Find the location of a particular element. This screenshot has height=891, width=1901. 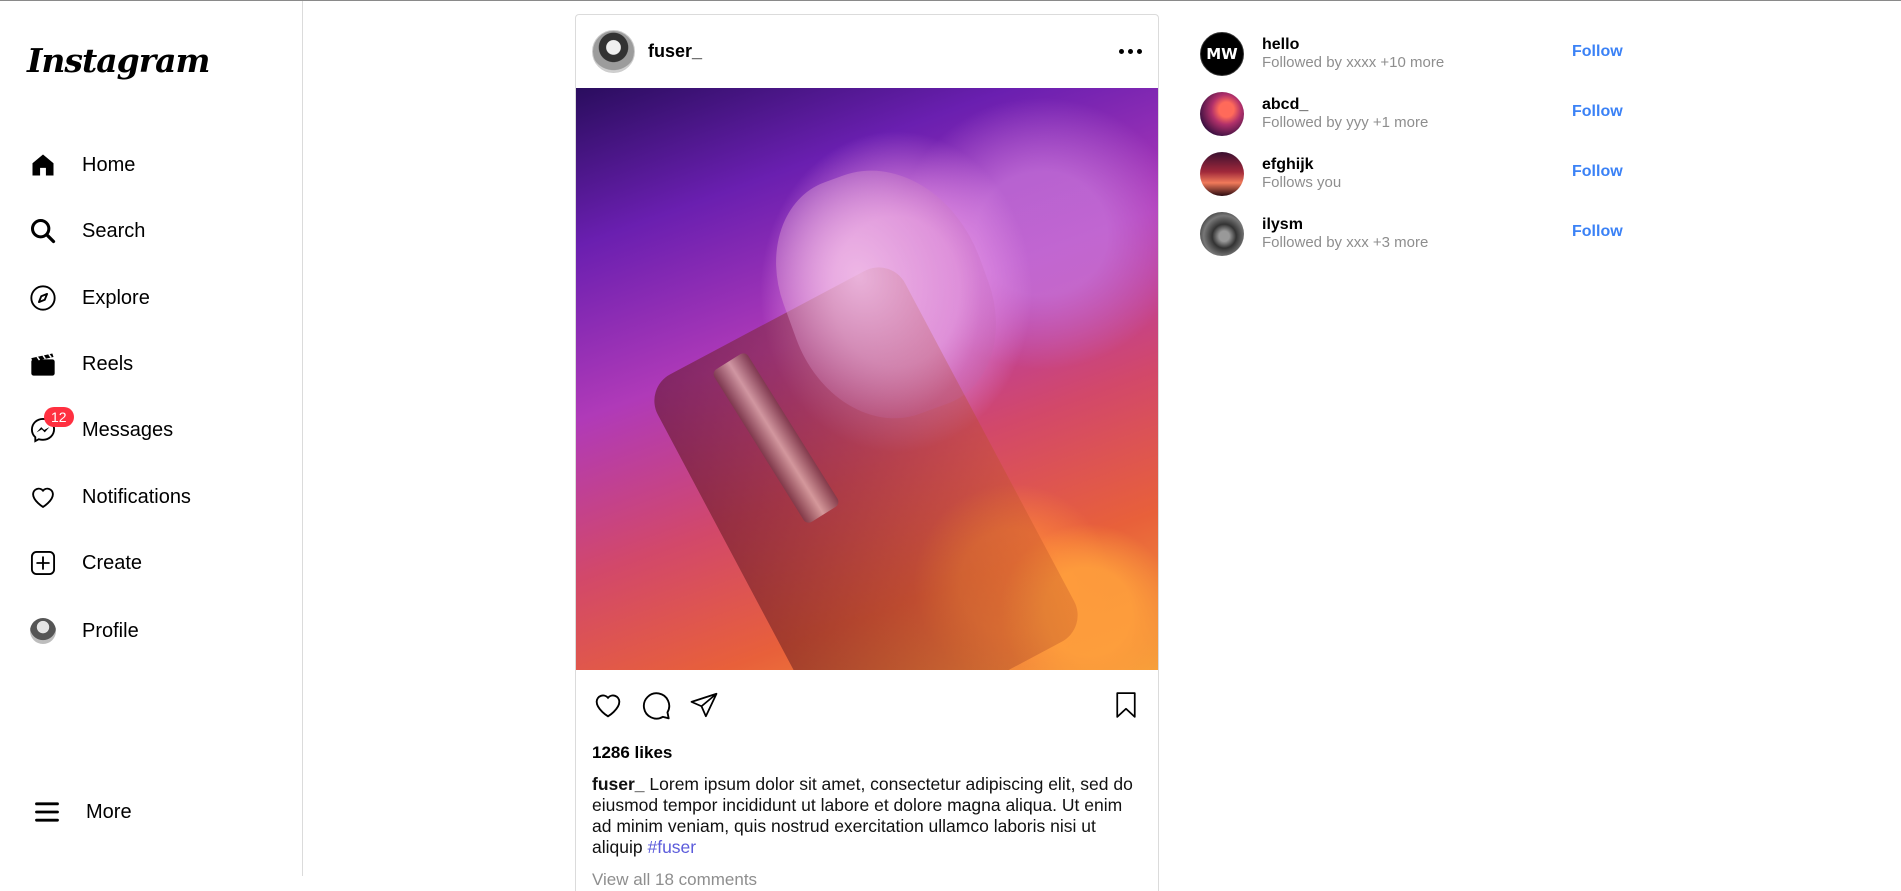

search-icon is located at coordinates (43, 231).